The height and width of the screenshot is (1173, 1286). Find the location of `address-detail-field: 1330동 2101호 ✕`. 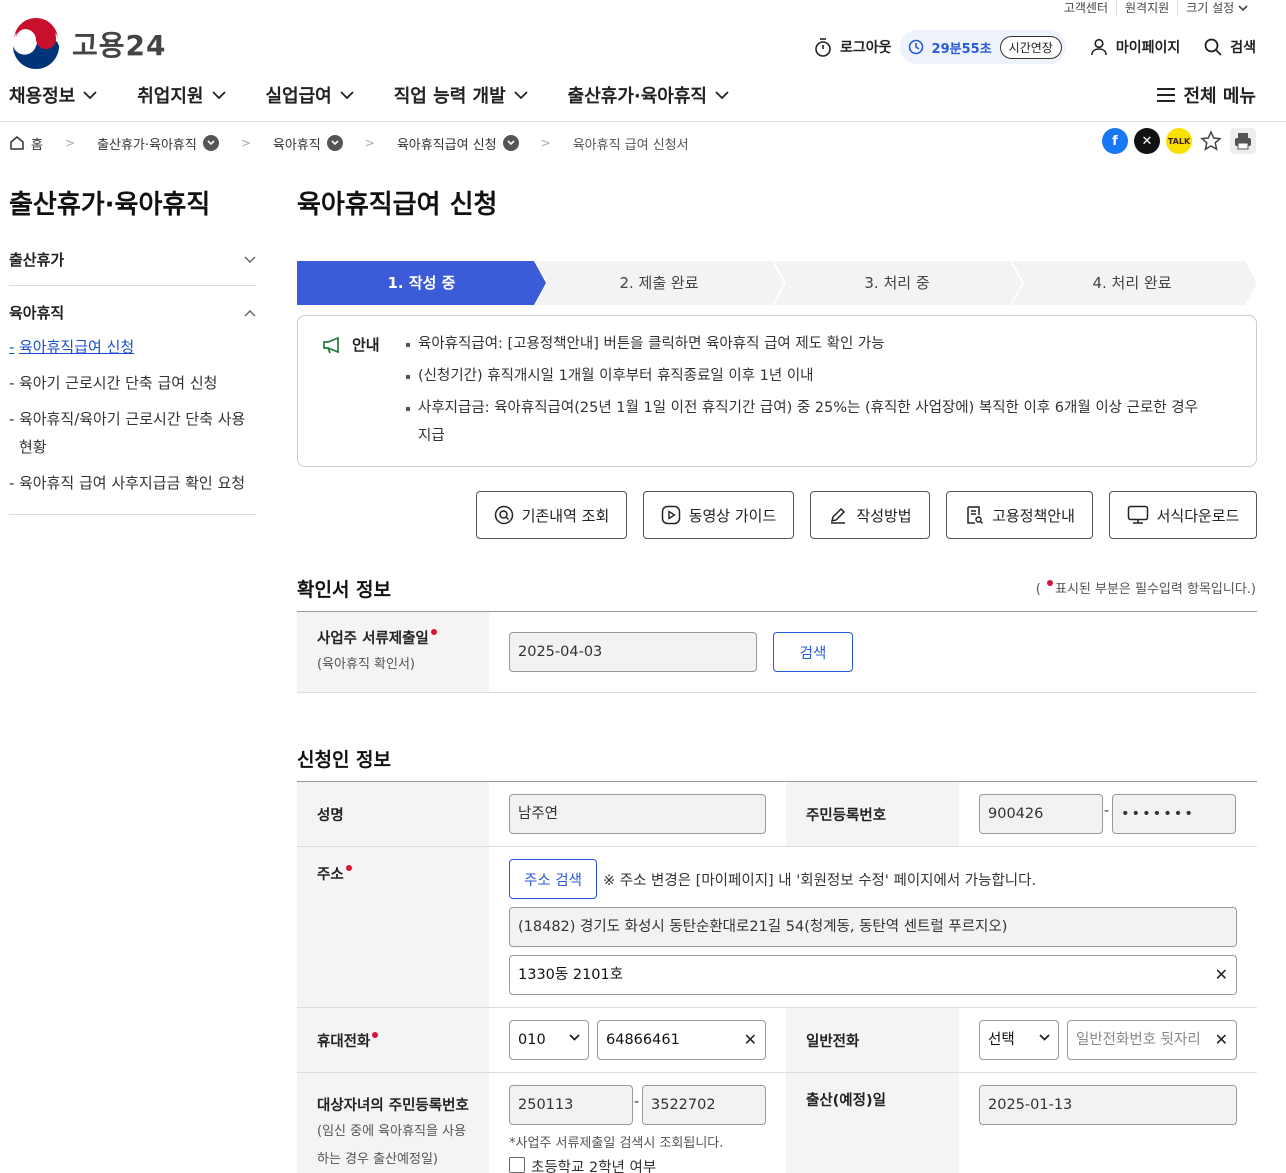

address-detail-field: 1330동 2101호 ✕ is located at coordinates (873, 975).